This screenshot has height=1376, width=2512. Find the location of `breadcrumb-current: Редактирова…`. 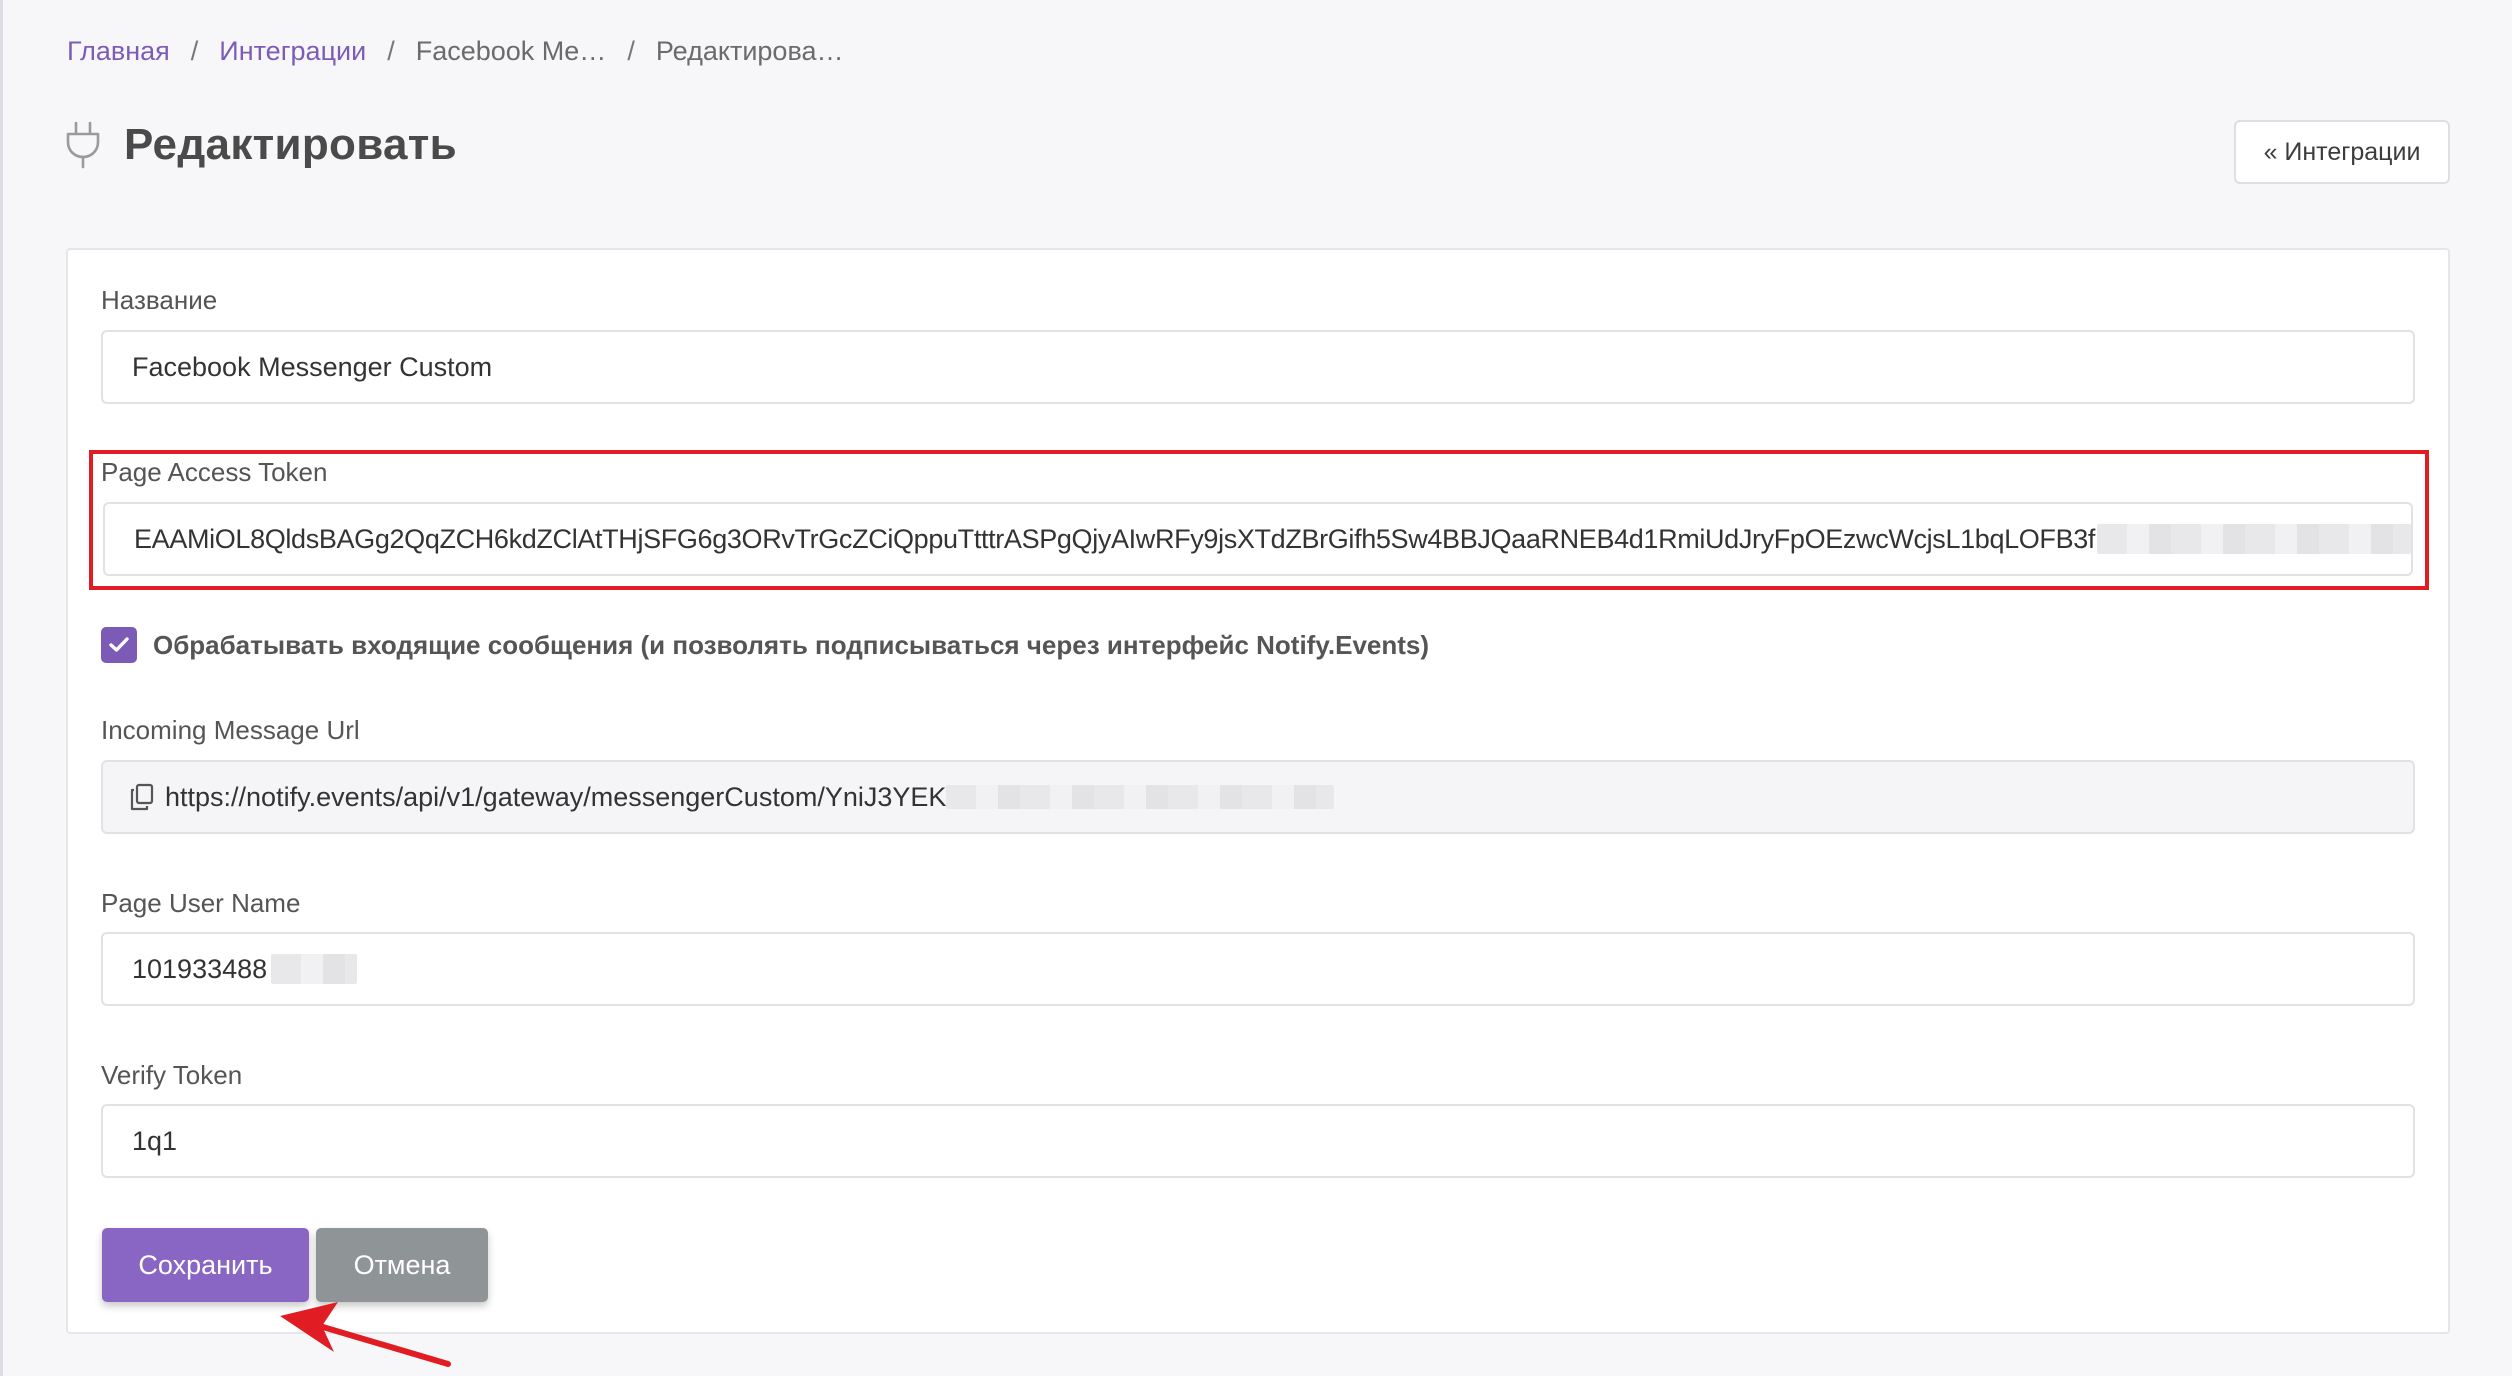

breadcrumb-current: Редактирова… is located at coordinates (749, 51).